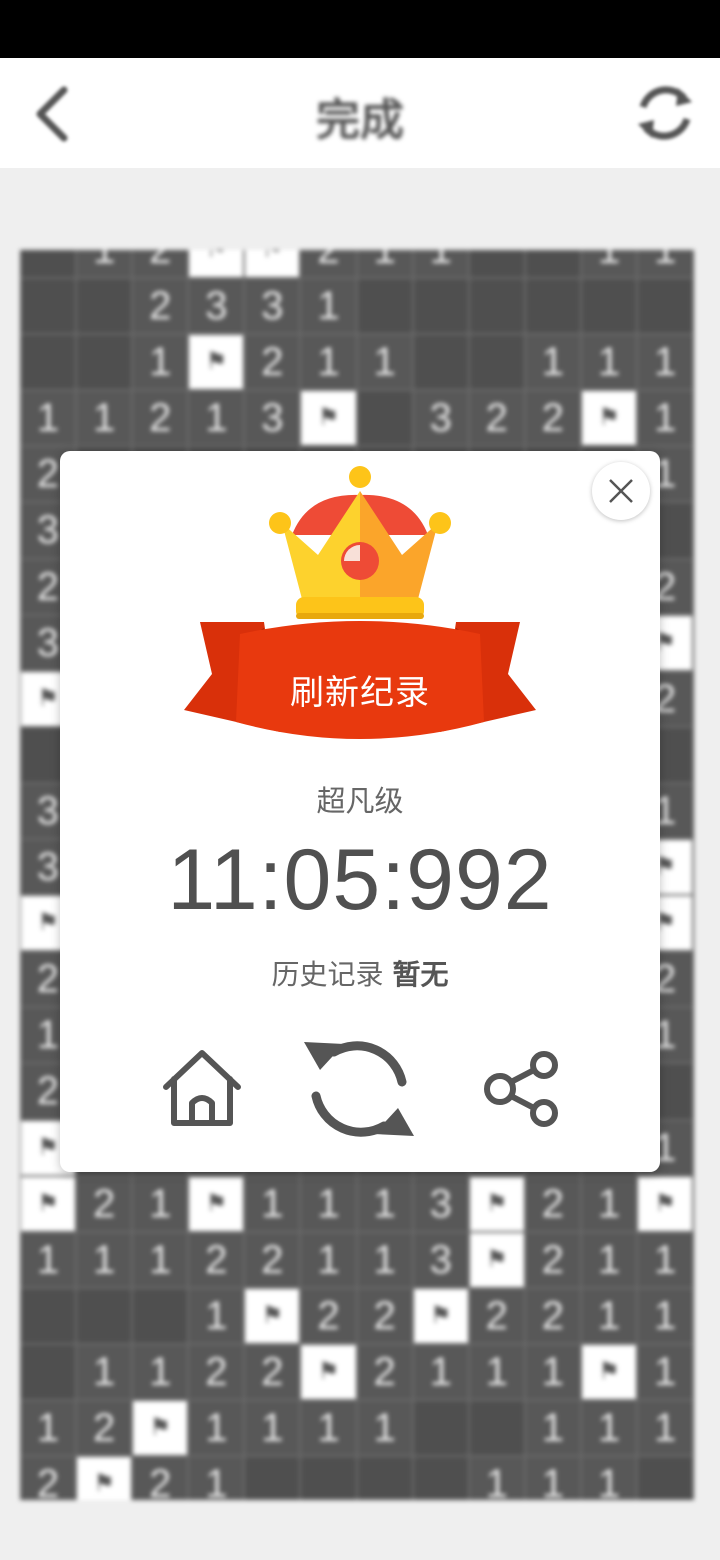 This screenshot has width=720, height=1560. I want to click on new-record-text: 刷新纪录, so click(360, 693).